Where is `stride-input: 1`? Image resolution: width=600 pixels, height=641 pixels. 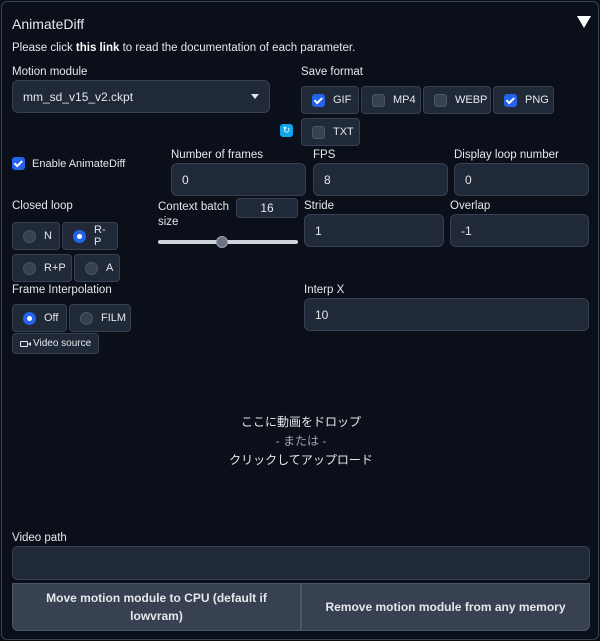 stride-input: 1 is located at coordinates (374, 230).